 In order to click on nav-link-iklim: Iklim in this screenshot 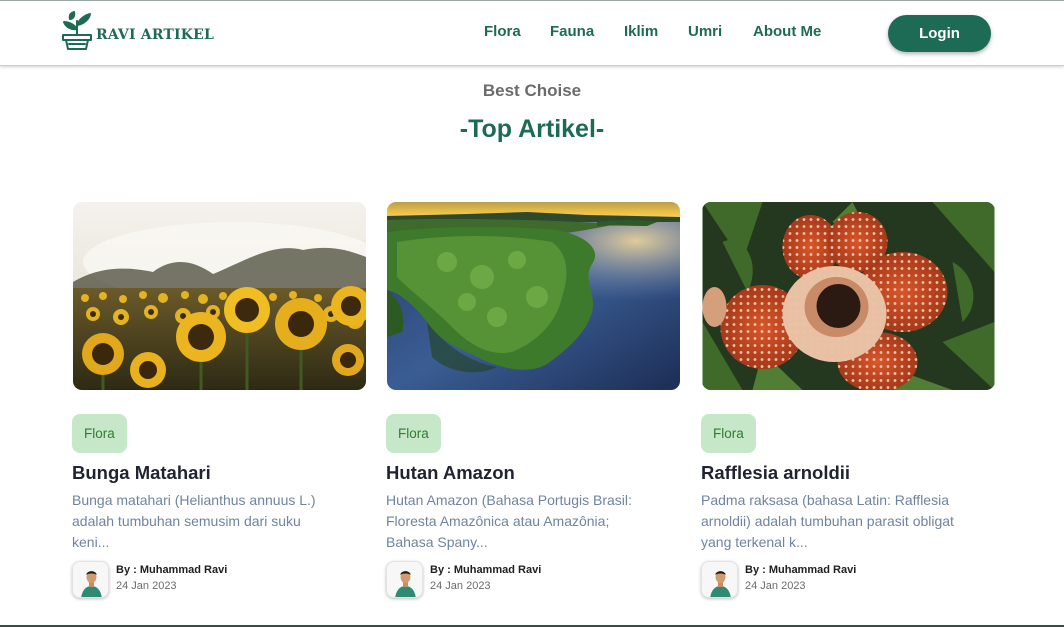, I will do `click(641, 31)`.